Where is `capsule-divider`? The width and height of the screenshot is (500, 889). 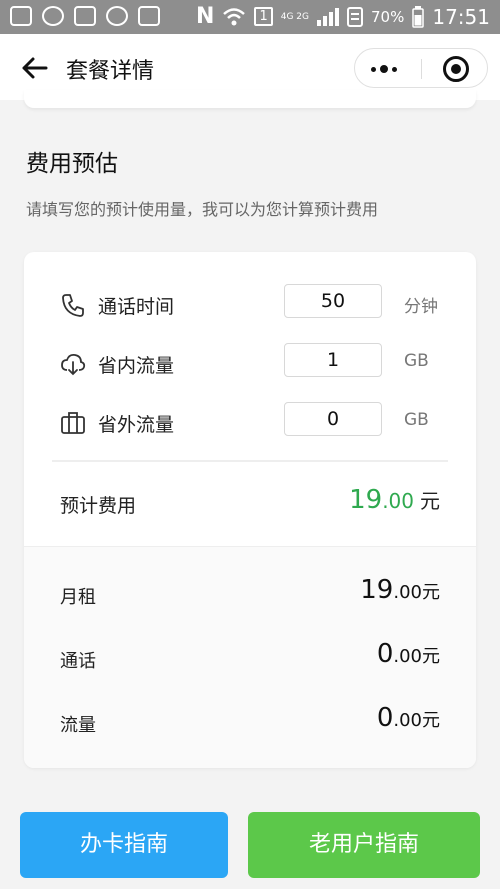 capsule-divider is located at coordinates (421, 69).